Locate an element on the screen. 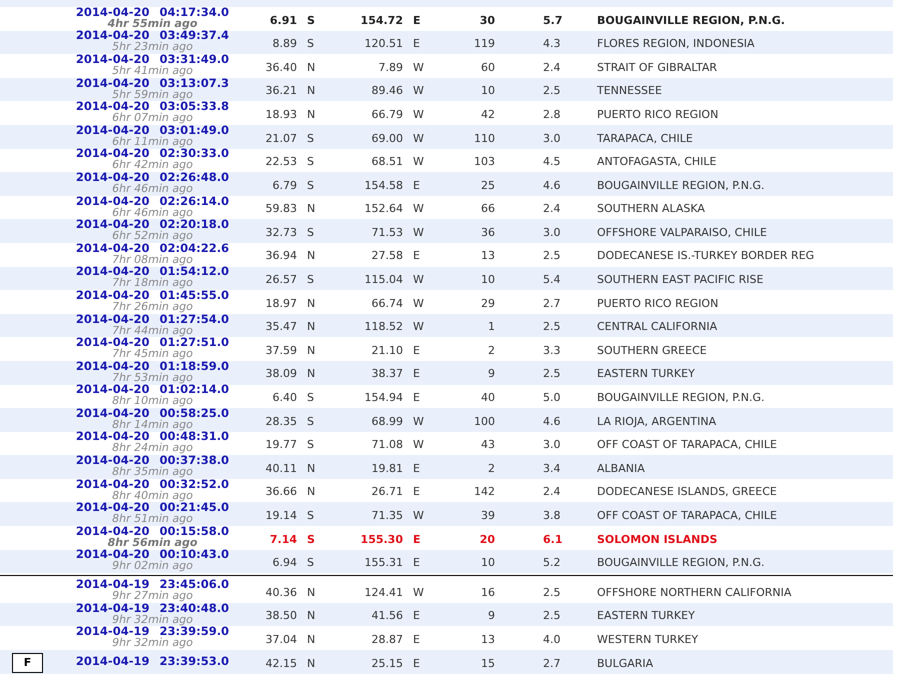  region-name: OFFSHORE NORTHERN CALIFORNIA is located at coordinates (694, 592).